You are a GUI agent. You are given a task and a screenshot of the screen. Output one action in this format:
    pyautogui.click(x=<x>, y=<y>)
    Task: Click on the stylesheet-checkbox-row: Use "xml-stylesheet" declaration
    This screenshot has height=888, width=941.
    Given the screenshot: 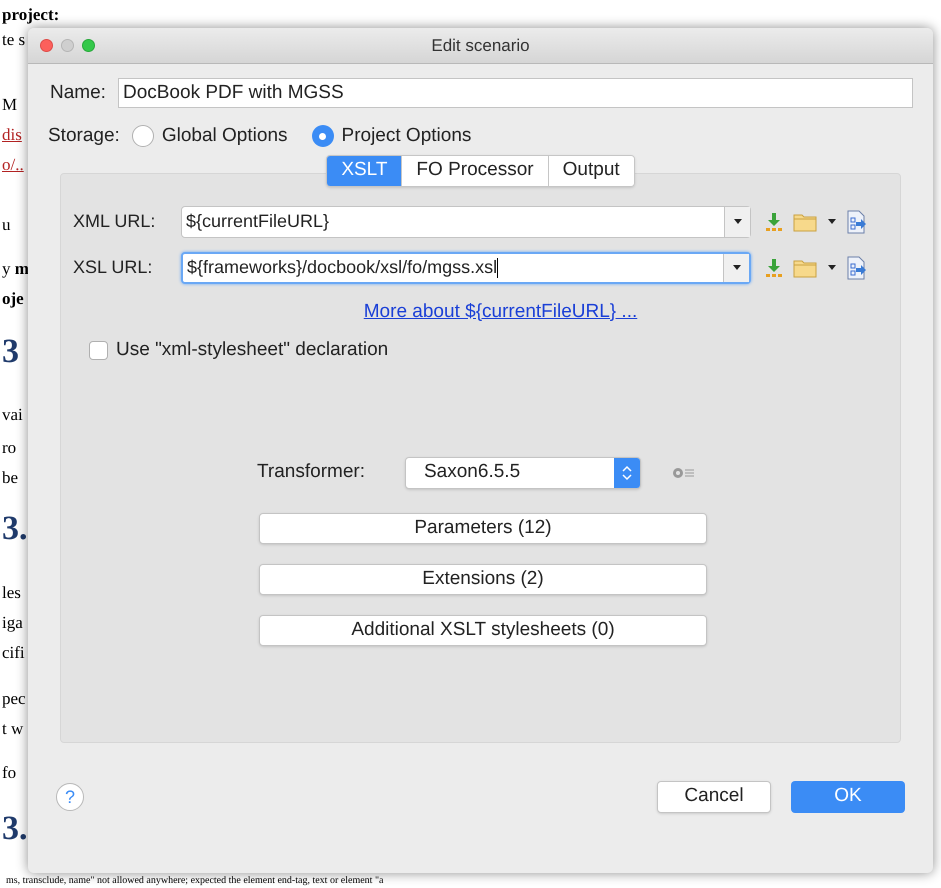 What is the action you would take?
    pyautogui.click(x=494, y=350)
    